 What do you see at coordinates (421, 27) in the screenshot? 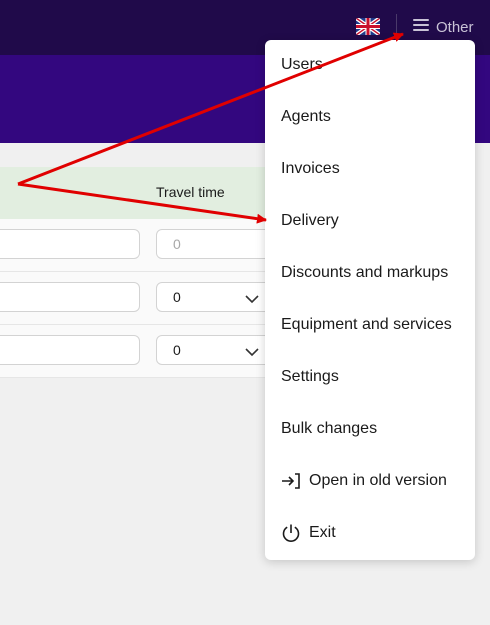
I see `hamburger-icon` at bounding box center [421, 27].